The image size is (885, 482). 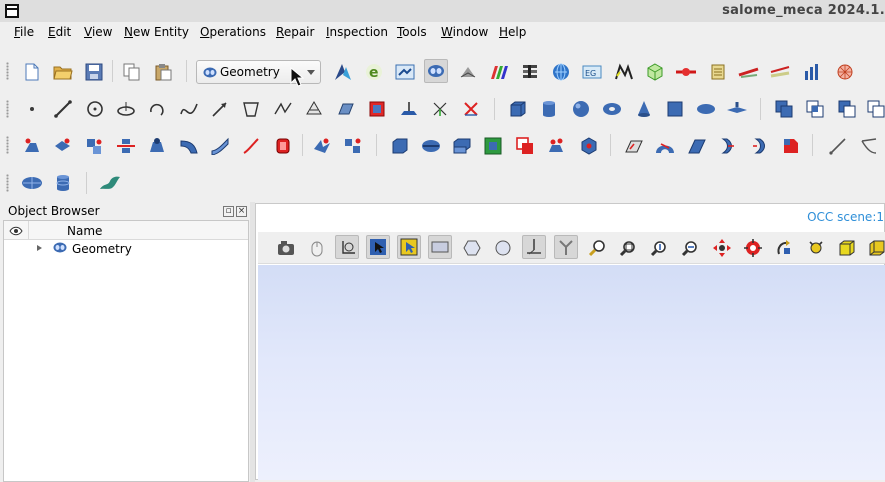 I want to click on select-icon, so click(x=378, y=247).